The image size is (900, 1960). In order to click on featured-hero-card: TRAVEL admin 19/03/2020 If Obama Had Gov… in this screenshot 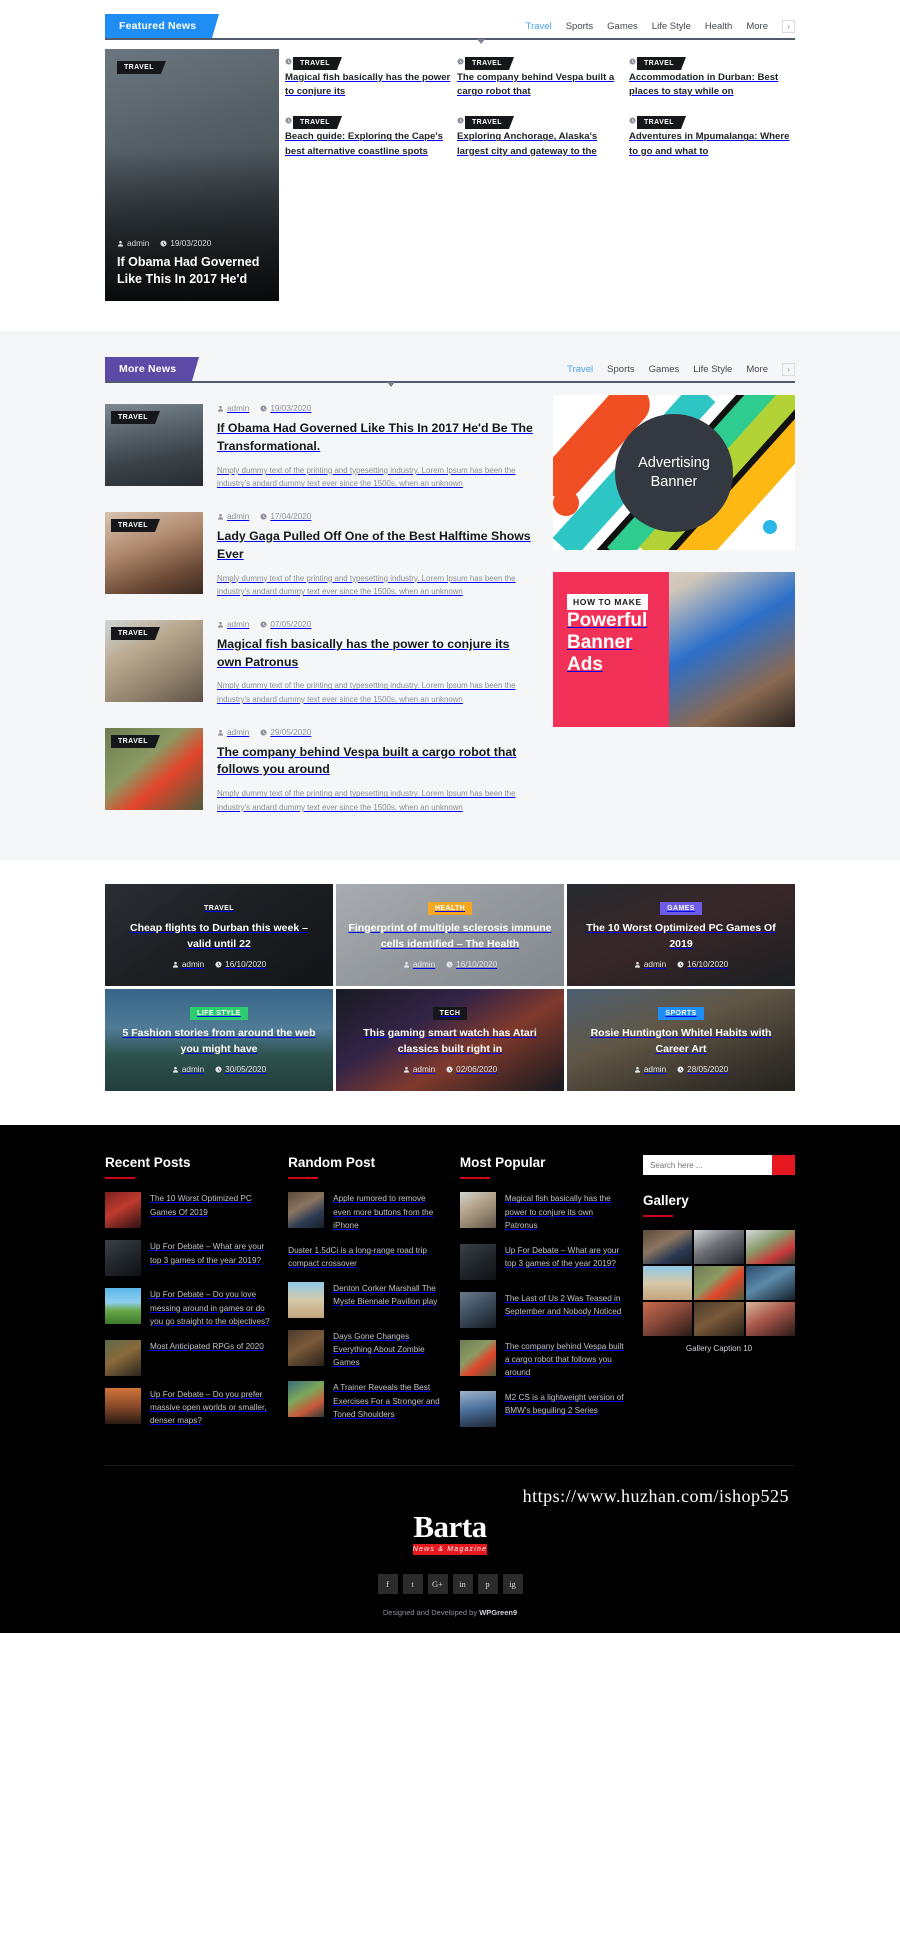, I will do `click(192, 175)`.